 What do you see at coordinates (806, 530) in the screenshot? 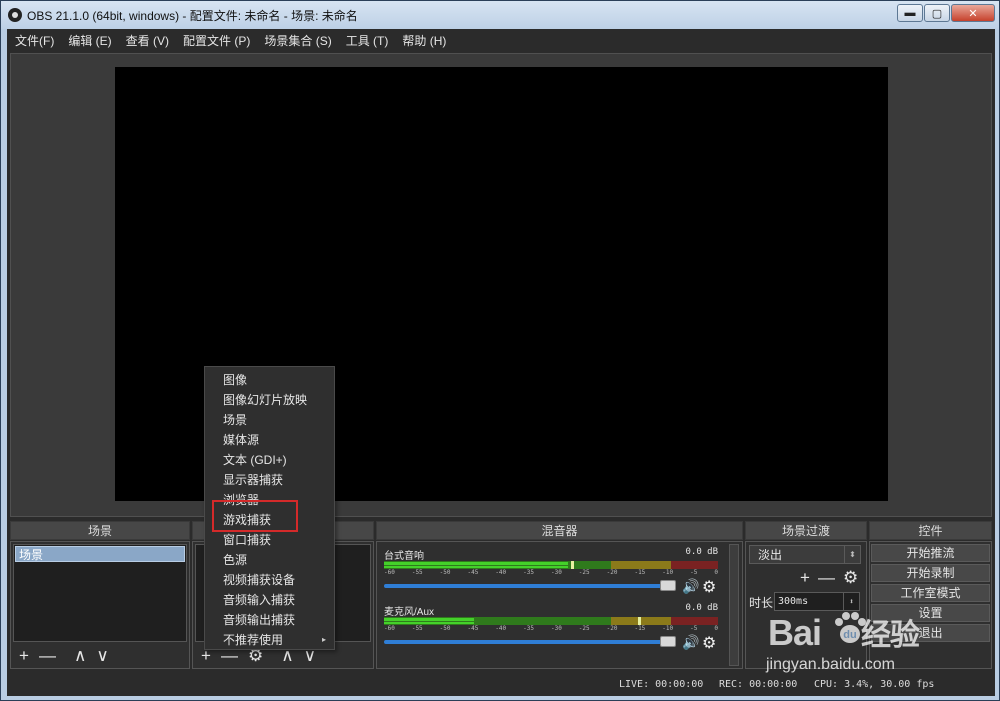
I see `transitions-dock-title: 场景过渡` at bounding box center [806, 530].